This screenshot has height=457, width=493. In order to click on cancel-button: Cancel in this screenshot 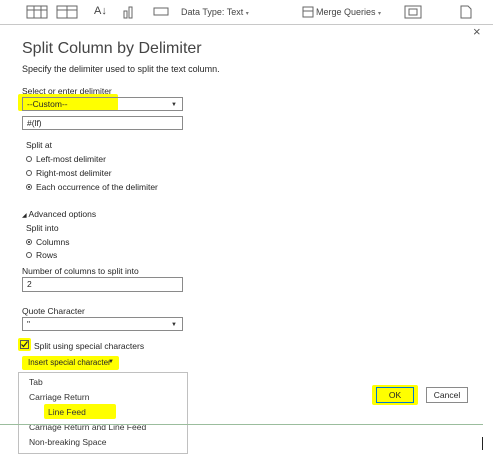, I will do `click(447, 395)`.